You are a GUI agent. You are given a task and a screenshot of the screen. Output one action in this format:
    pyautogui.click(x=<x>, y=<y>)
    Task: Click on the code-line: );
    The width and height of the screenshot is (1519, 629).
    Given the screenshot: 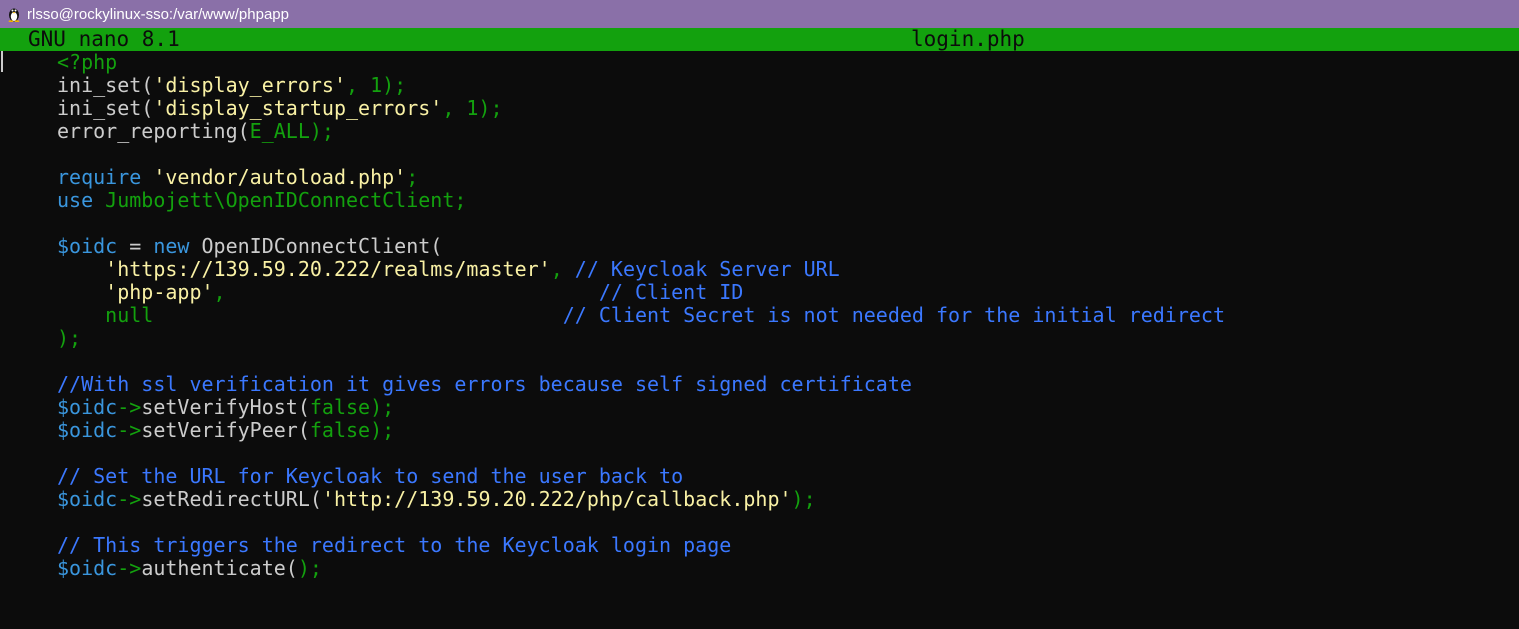 What is the action you would take?
    pyautogui.click(x=641, y=338)
    